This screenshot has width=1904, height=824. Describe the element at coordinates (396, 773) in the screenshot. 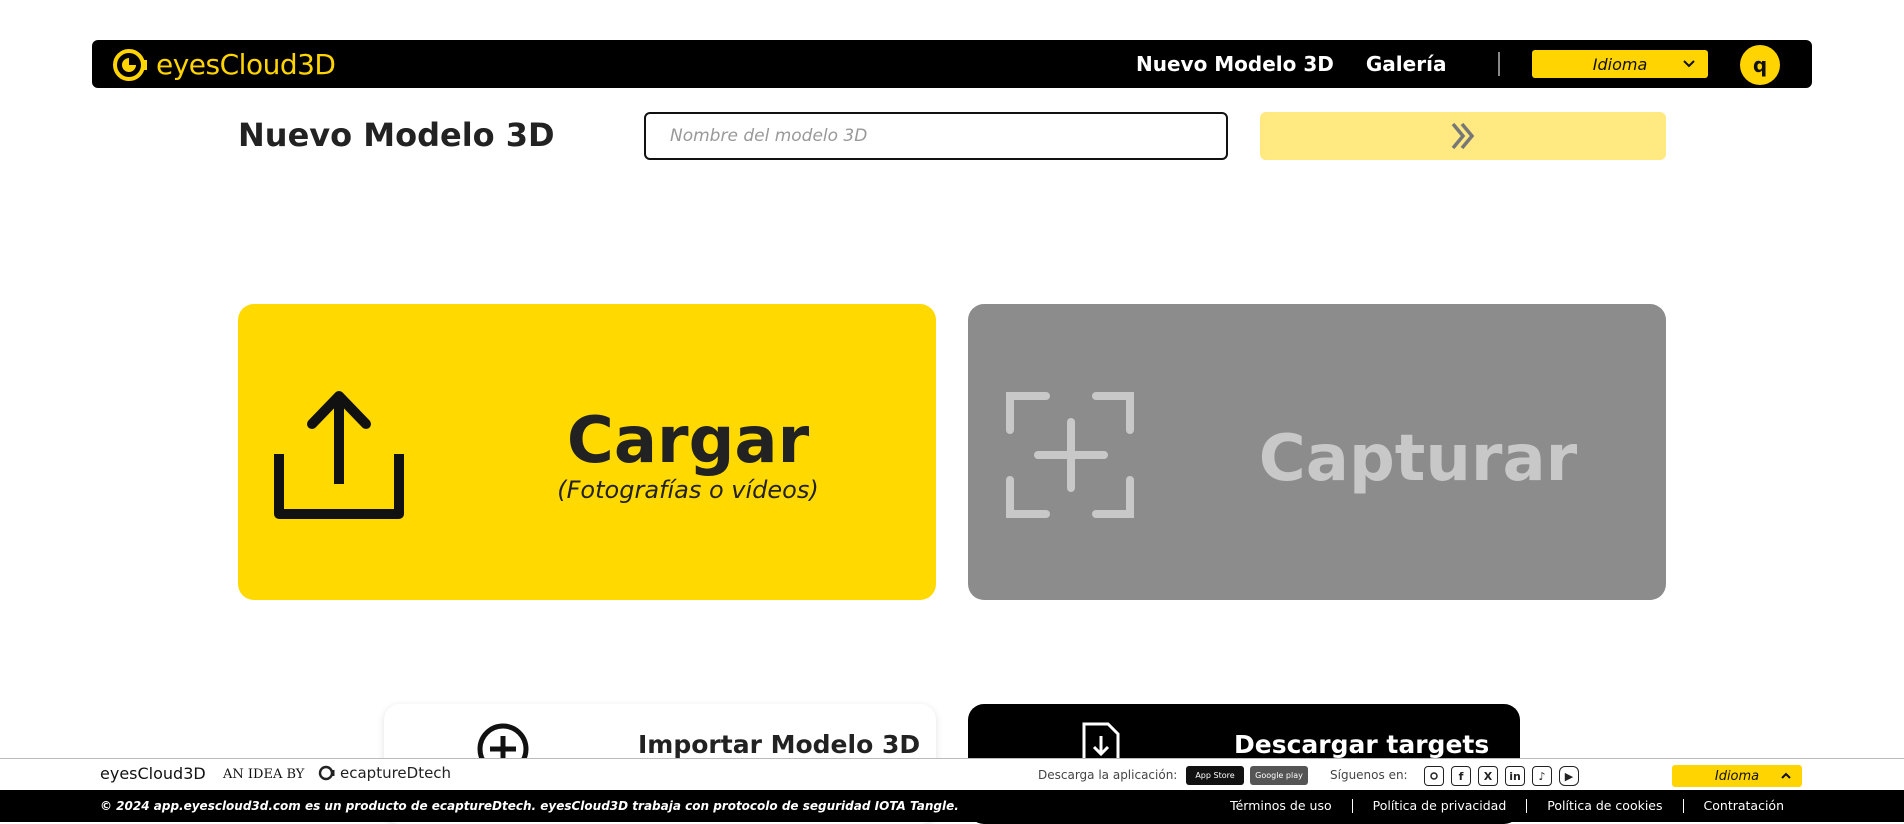

I see `footer-partner-name: ecaptureDtech` at that location.